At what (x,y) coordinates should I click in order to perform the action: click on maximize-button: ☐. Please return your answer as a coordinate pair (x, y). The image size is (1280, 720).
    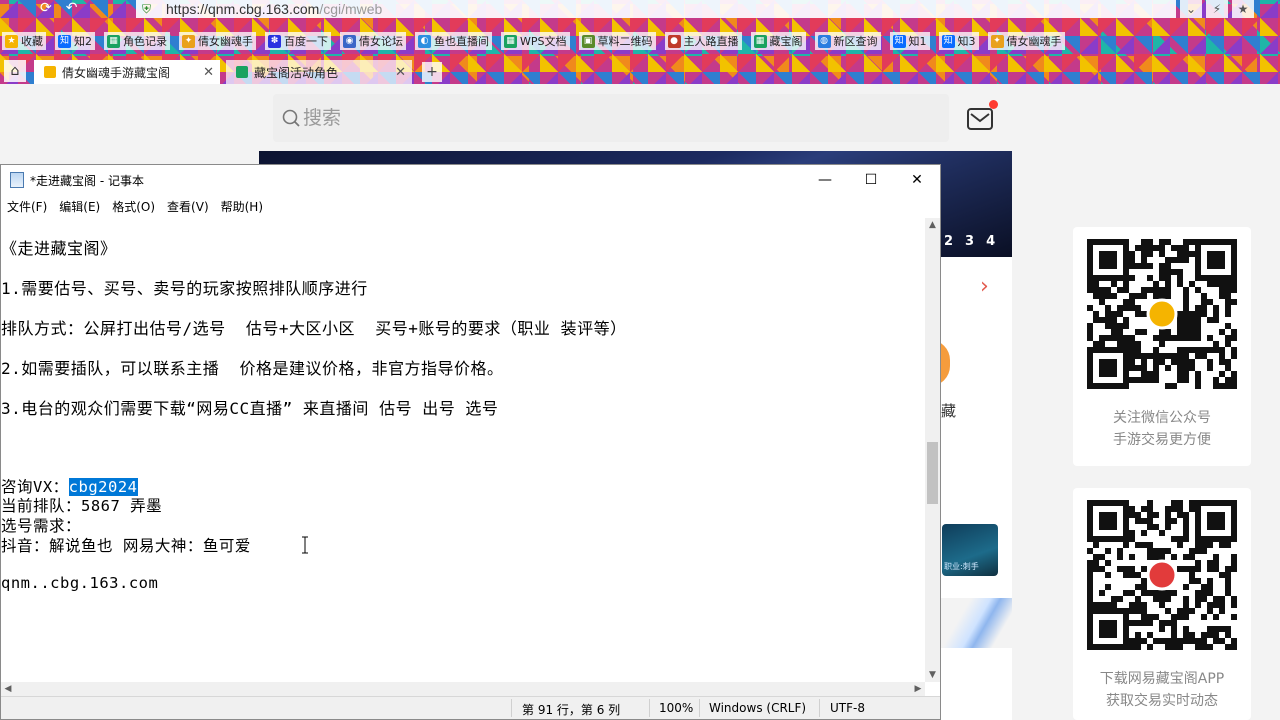
    Looking at the image, I should click on (871, 180).